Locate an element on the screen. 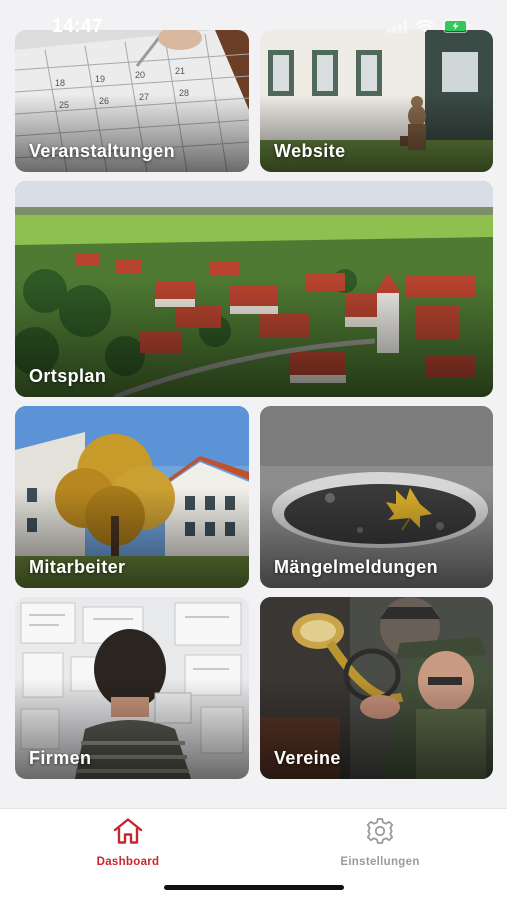  tab-label: Einstellungen is located at coordinates (380, 862).